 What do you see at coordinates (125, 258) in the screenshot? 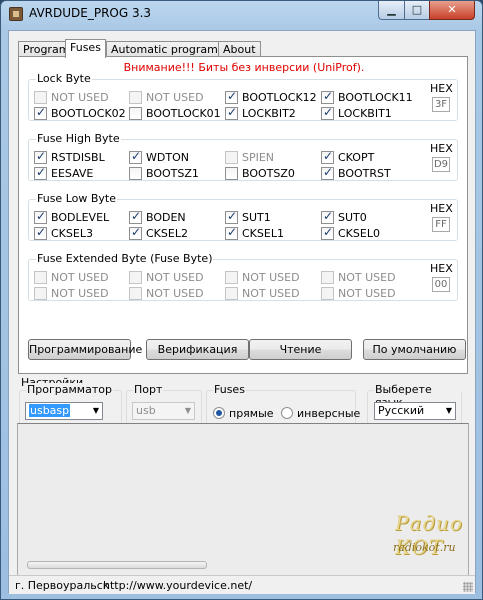
I see `group-title: Fuse Extended Byte (Fuse Byte)` at bounding box center [125, 258].